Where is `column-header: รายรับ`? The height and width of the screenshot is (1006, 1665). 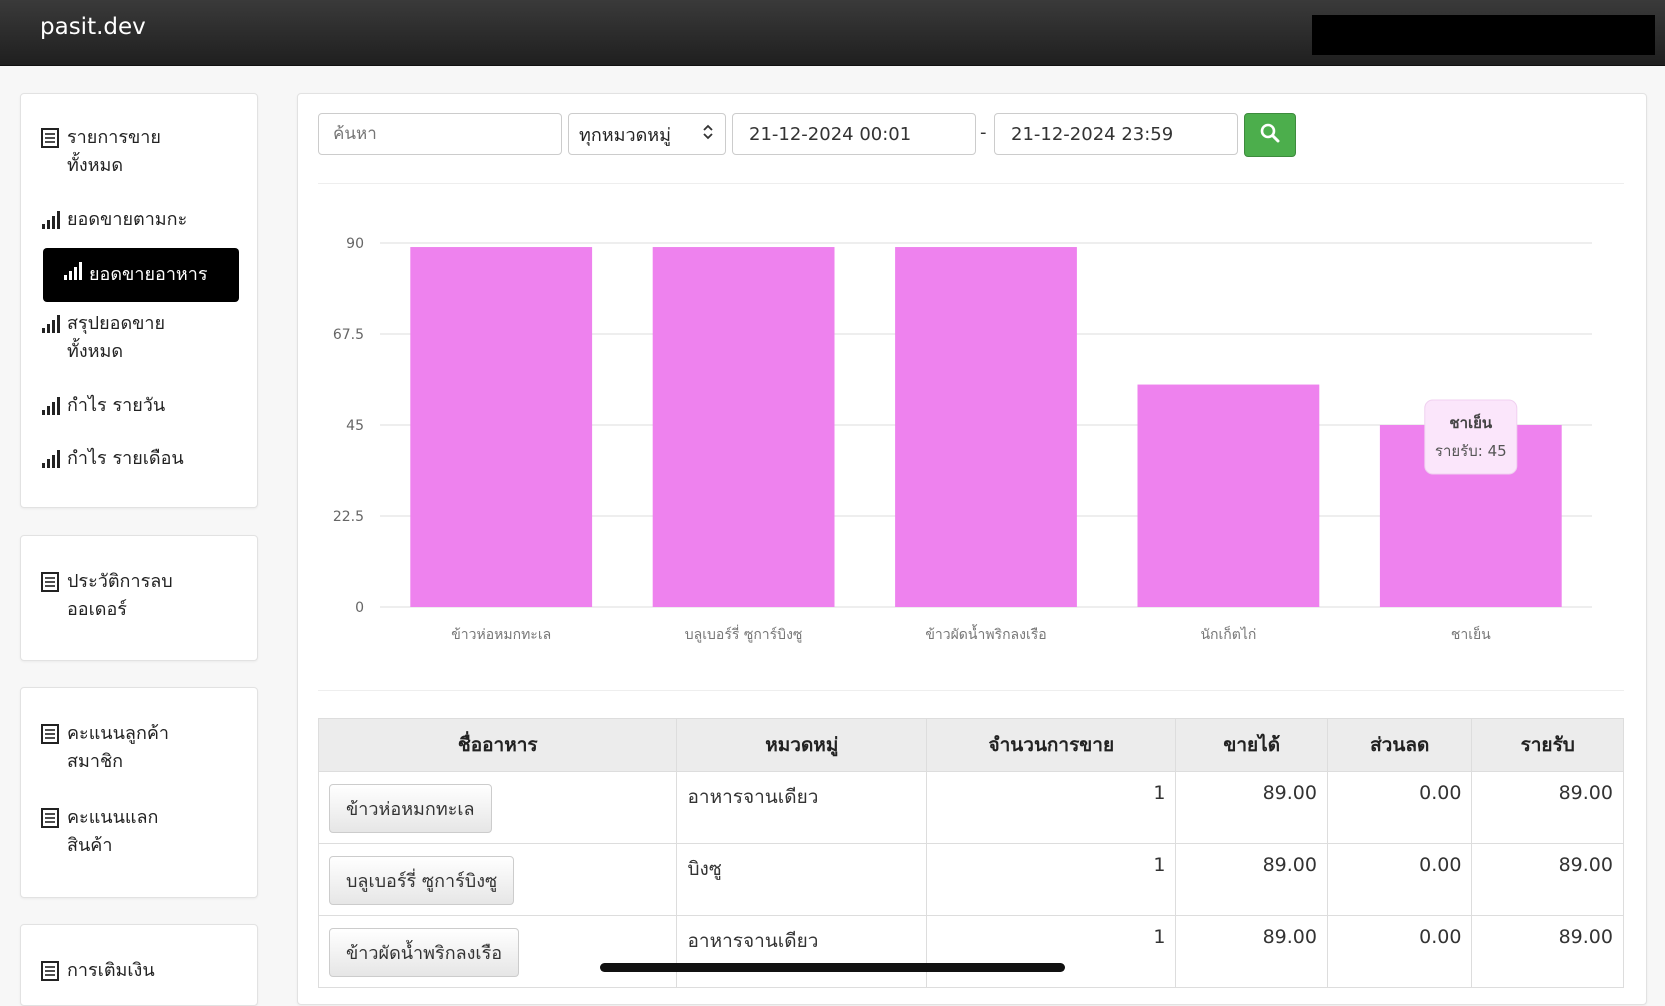
column-header: รายรับ is located at coordinates (1547, 745).